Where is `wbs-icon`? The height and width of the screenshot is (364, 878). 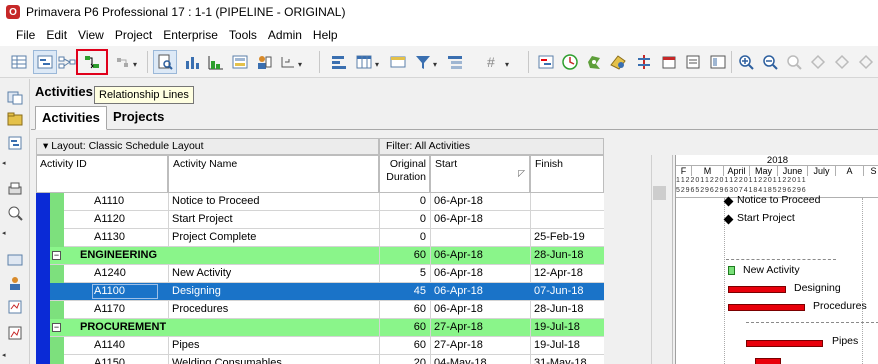 wbs-icon is located at coordinates (15, 119).